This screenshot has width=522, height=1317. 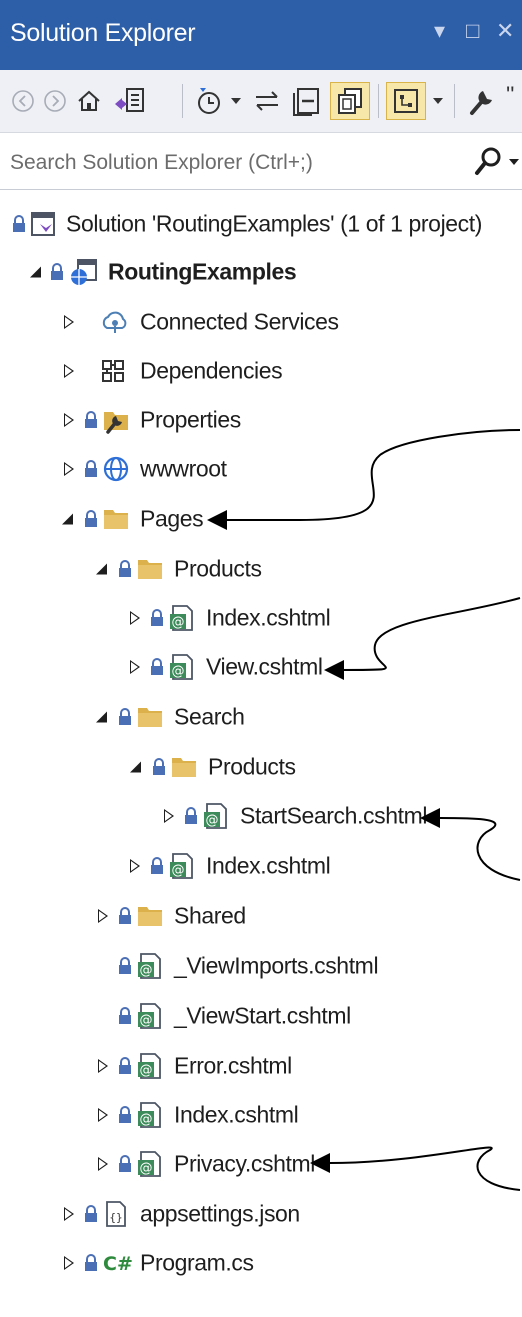 What do you see at coordinates (119, 1263) in the screenshot?
I see `csharp-file-icon: C#` at bounding box center [119, 1263].